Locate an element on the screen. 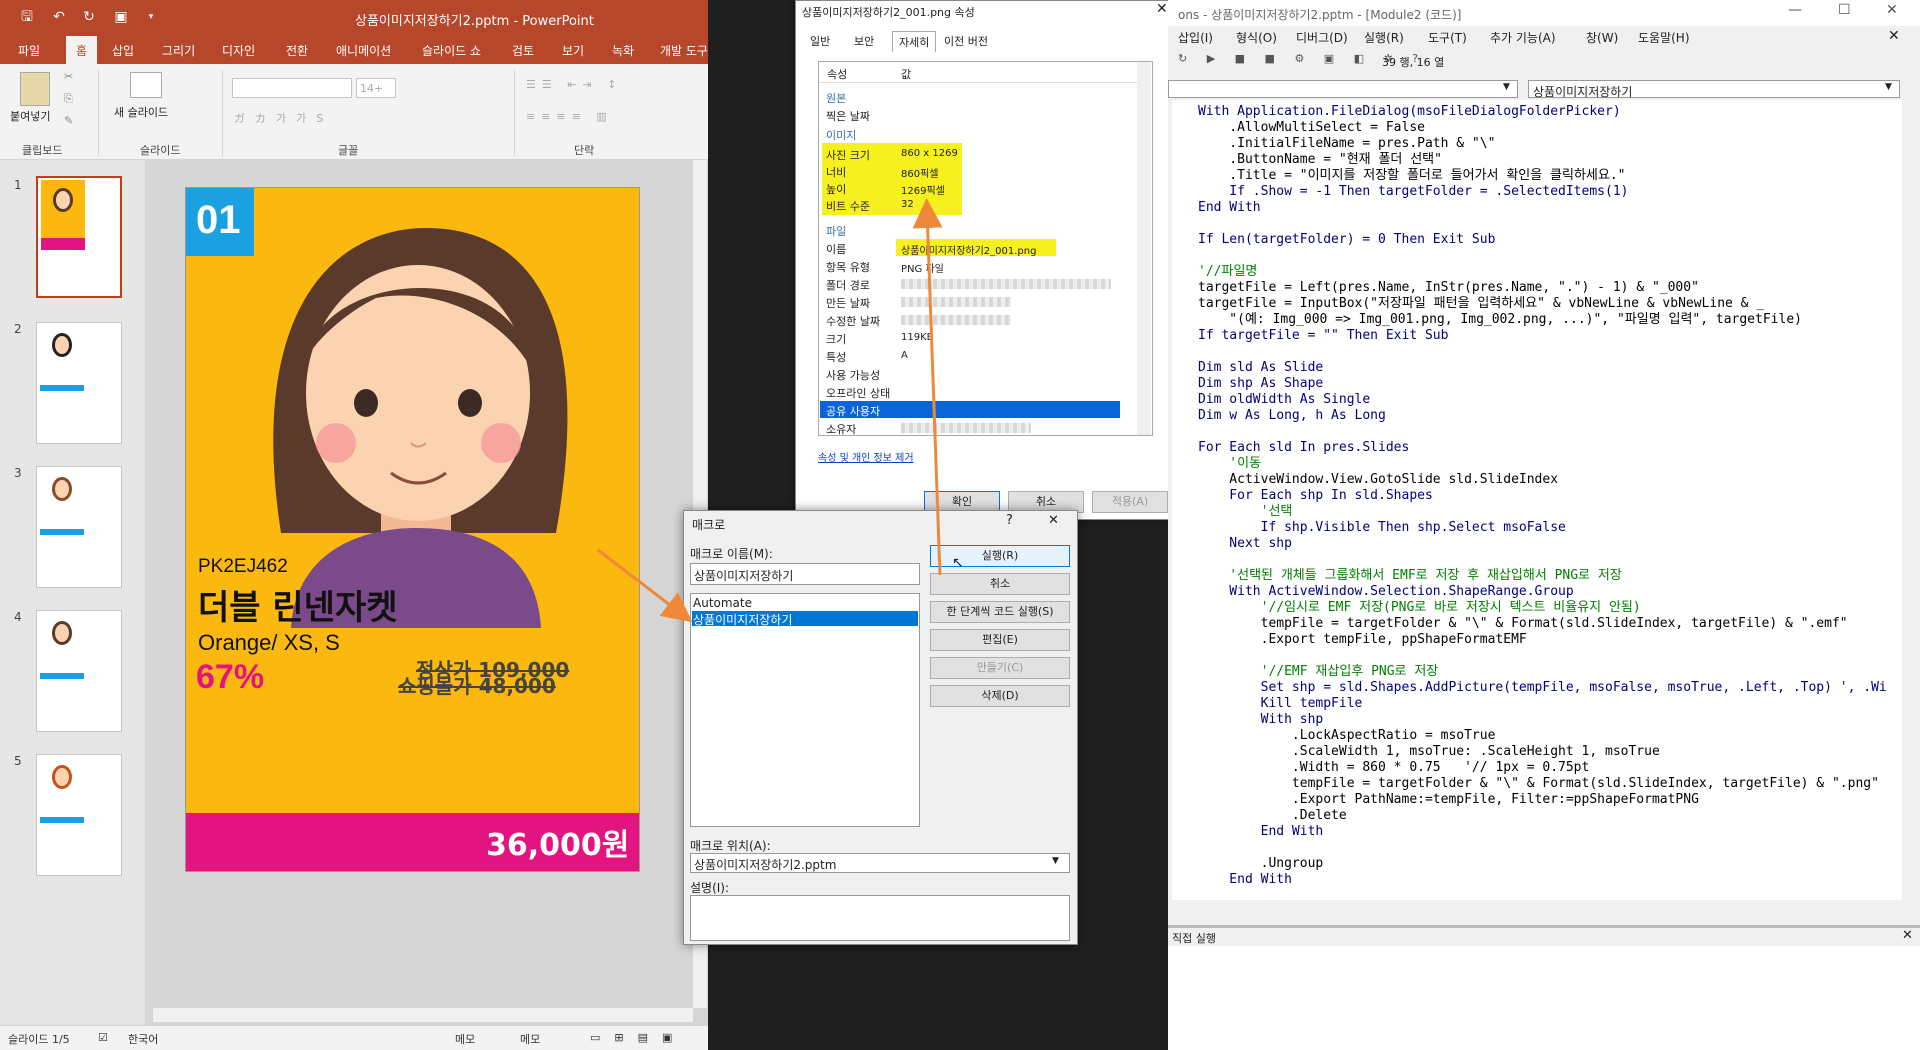 The image size is (1920, 1050). font-style-buttons: ガカ가가S is located at coordinates (283, 118).